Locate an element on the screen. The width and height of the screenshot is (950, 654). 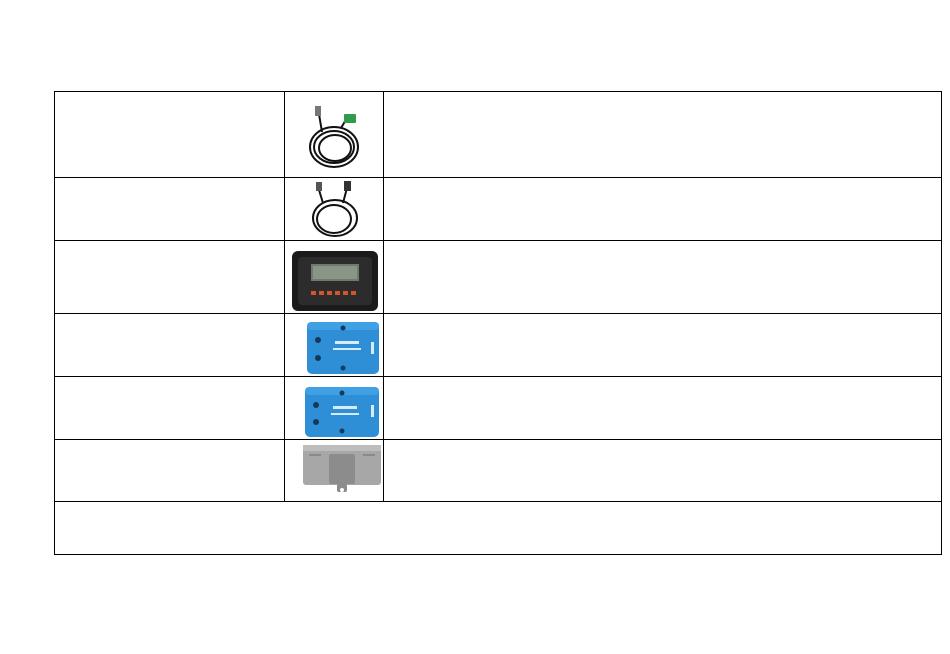
grey-module-image is located at coordinates (342, 468).